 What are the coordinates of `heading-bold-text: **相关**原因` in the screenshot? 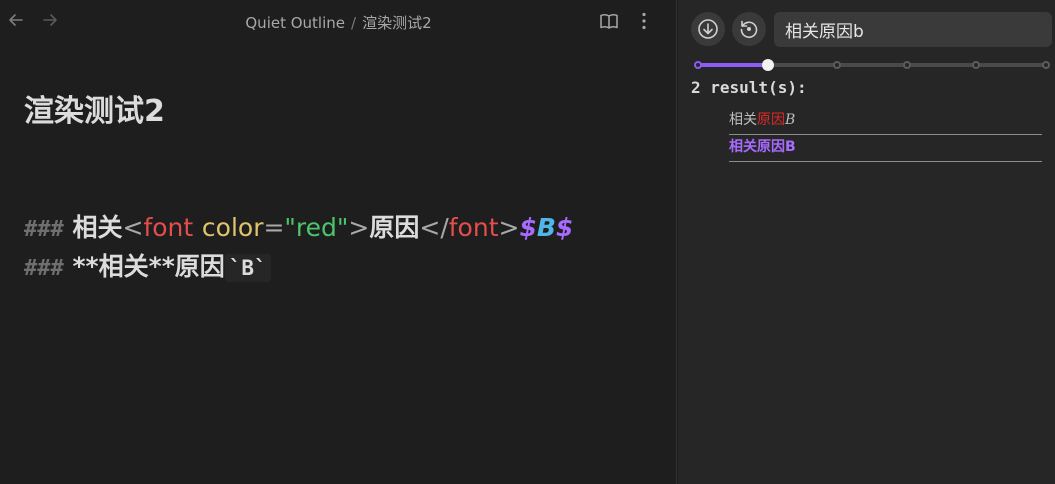 It's located at (148, 266).